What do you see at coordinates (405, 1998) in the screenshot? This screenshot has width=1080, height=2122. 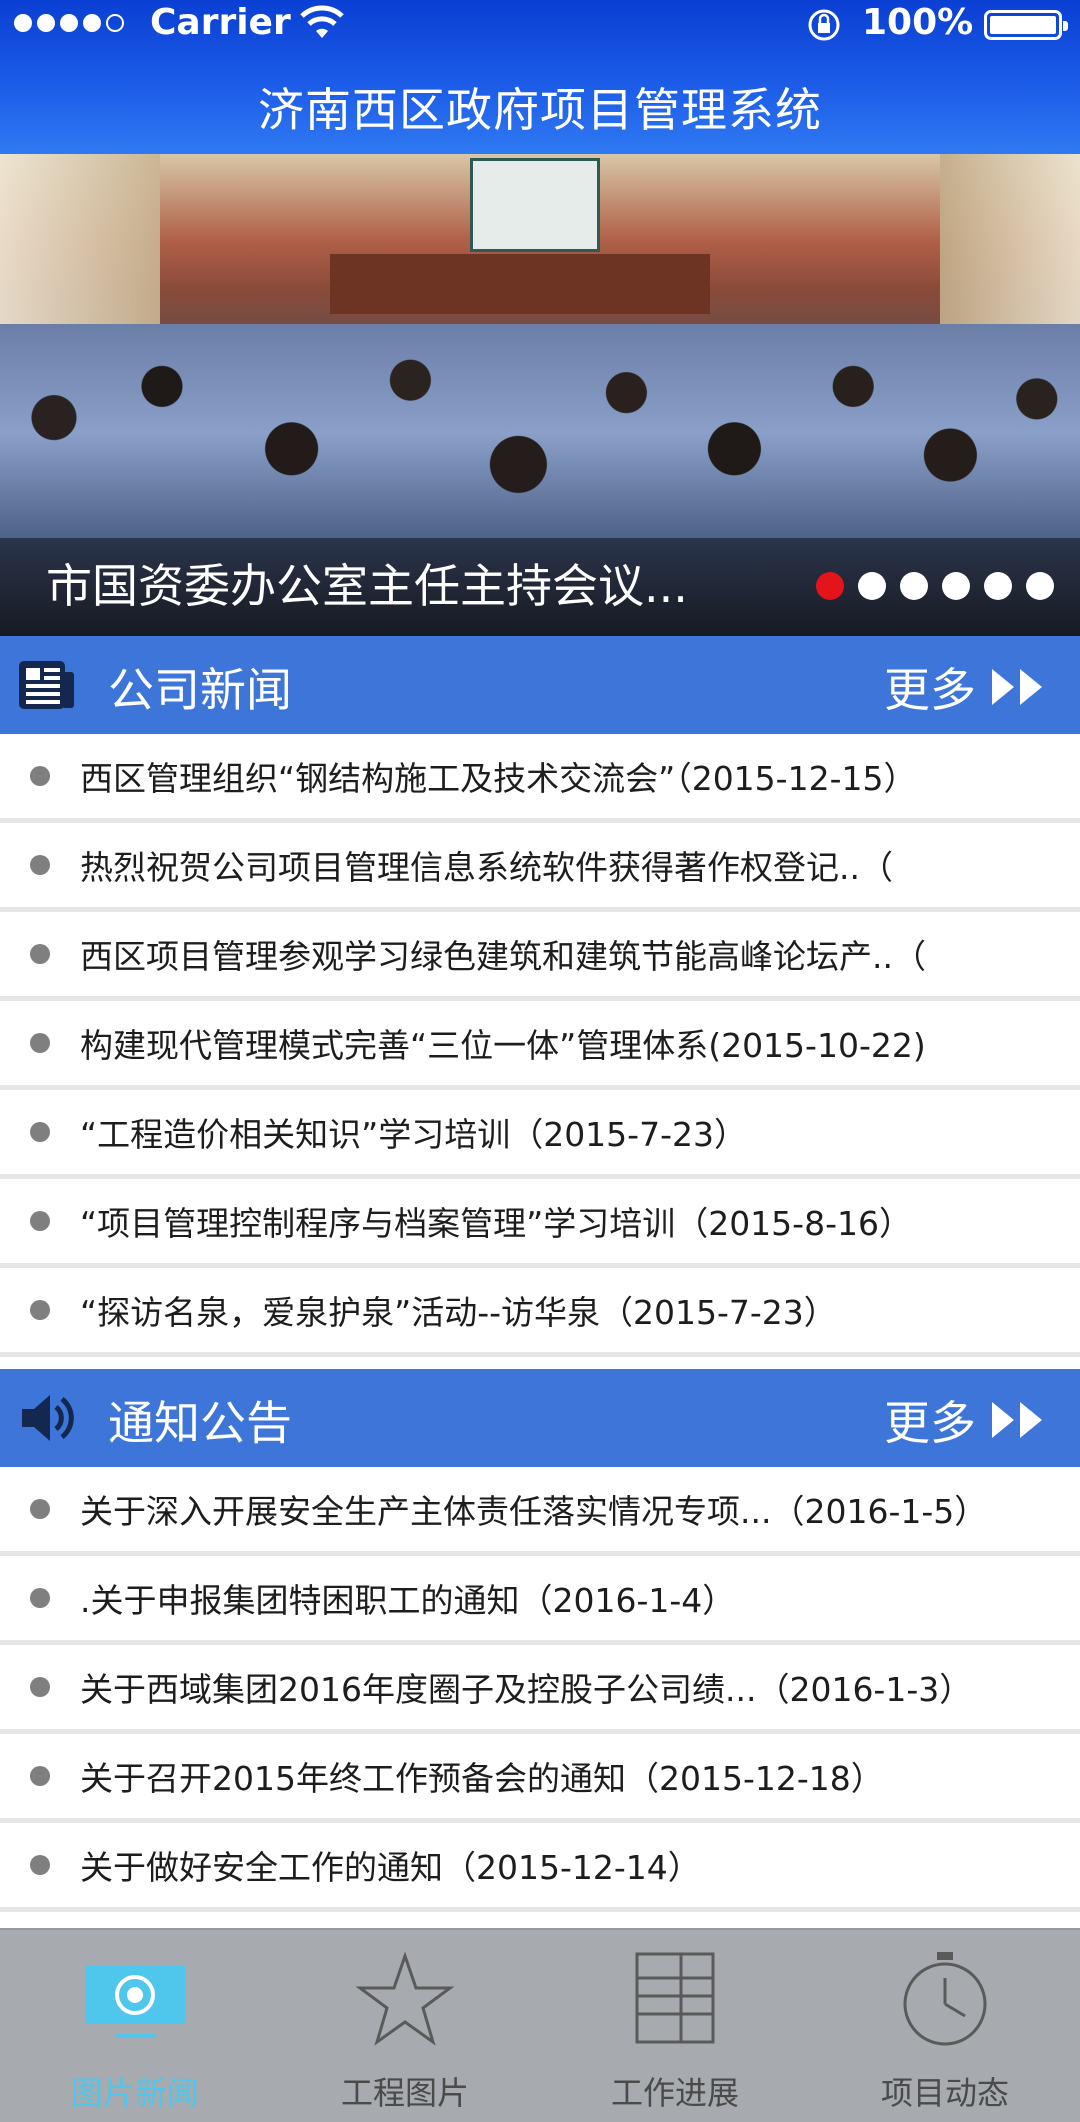 I see `star-icon` at bounding box center [405, 1998].